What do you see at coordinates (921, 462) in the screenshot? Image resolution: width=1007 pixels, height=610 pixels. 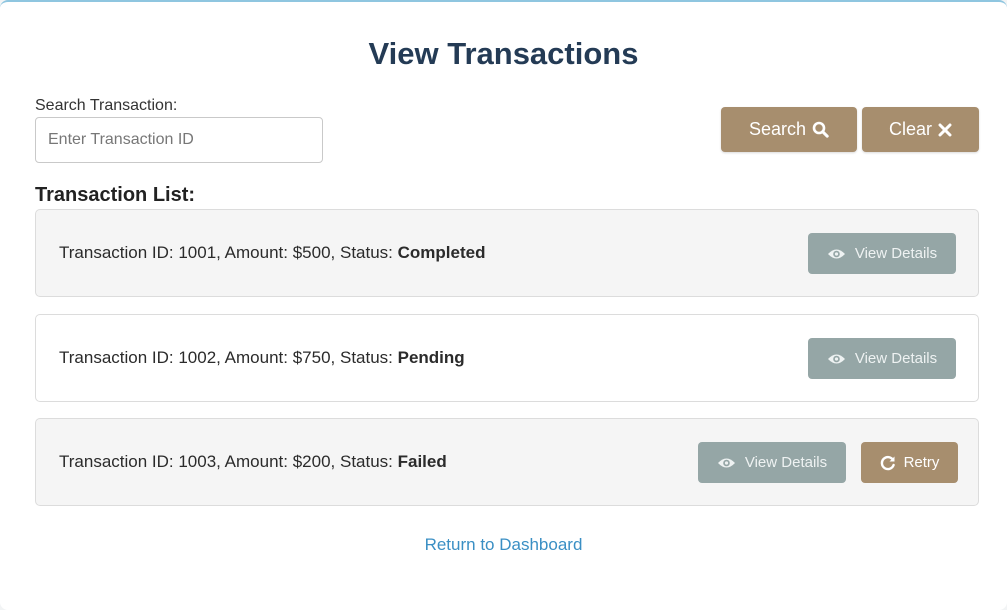 I see `retry-label: Retry` at bounding box center [921, 462].